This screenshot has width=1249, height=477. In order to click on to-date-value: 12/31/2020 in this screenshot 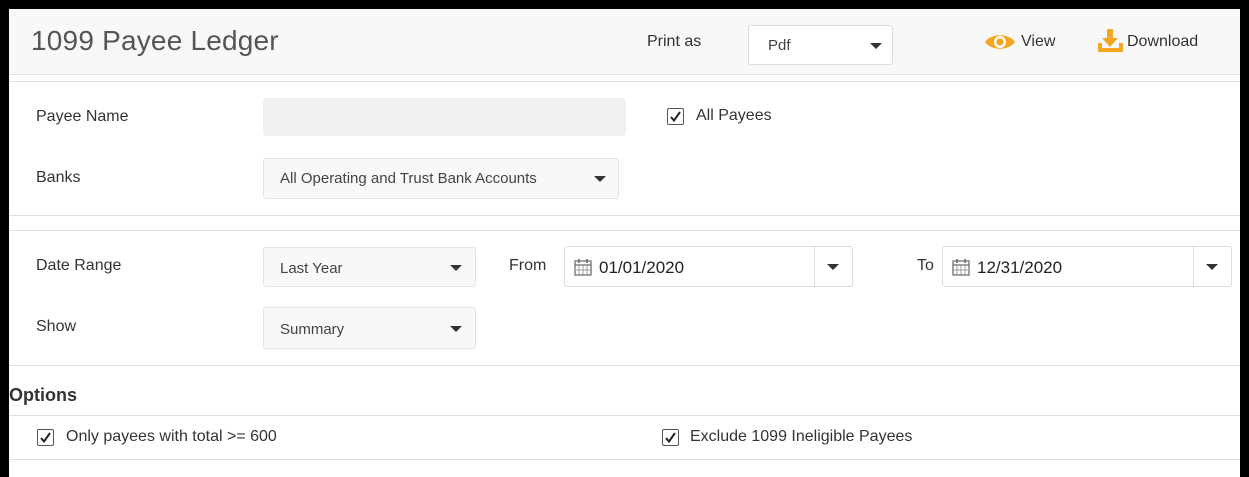, I will do `click(1020, 267)`.